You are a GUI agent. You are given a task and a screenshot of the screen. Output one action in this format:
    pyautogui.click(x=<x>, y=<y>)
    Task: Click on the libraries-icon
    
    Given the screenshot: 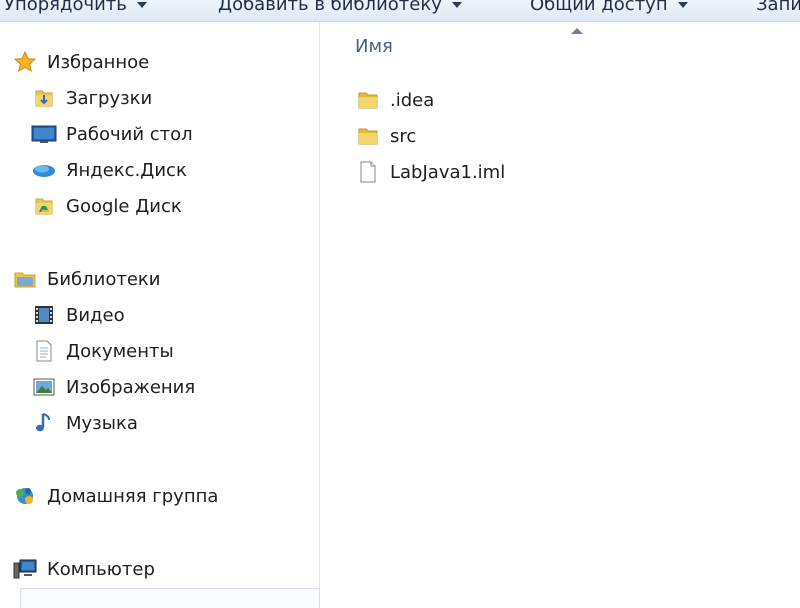 What is the action you would take?
    pyautogui.click(x=25, y=279)
    